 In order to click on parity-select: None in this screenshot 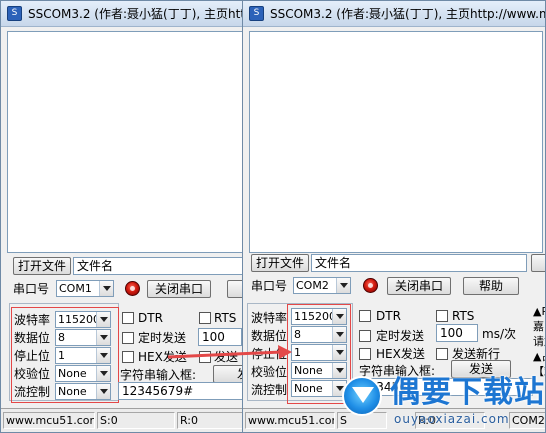, I will do `click(83, 373)`.